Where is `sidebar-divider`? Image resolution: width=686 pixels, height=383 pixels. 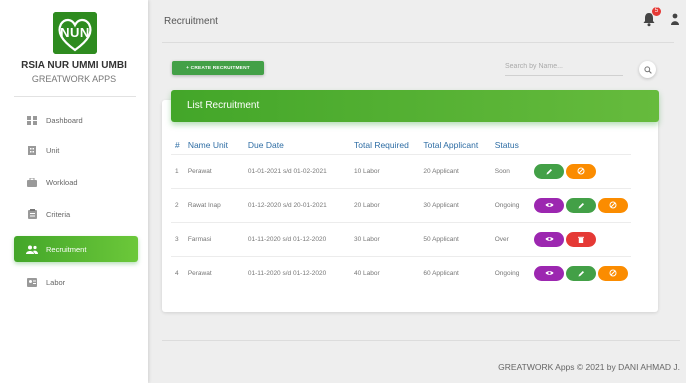
sidebar-divider is located at coordinates (75, 96).